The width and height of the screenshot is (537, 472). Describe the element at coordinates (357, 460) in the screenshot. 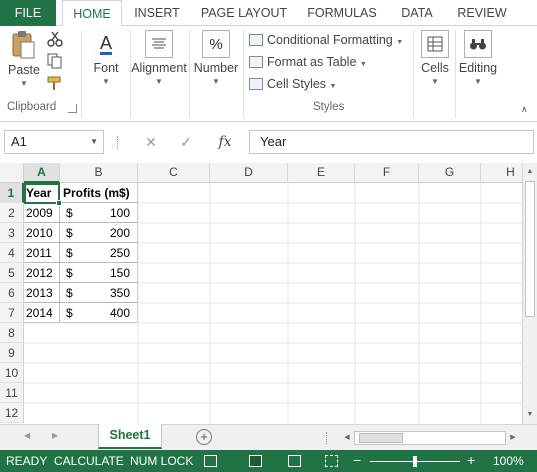

I see `zoom-out-button: −` at that location.